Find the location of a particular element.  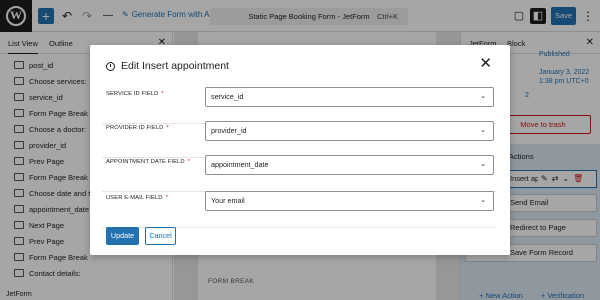

modal-header: Edit Insert appointment is located at coordinates (167, 66).